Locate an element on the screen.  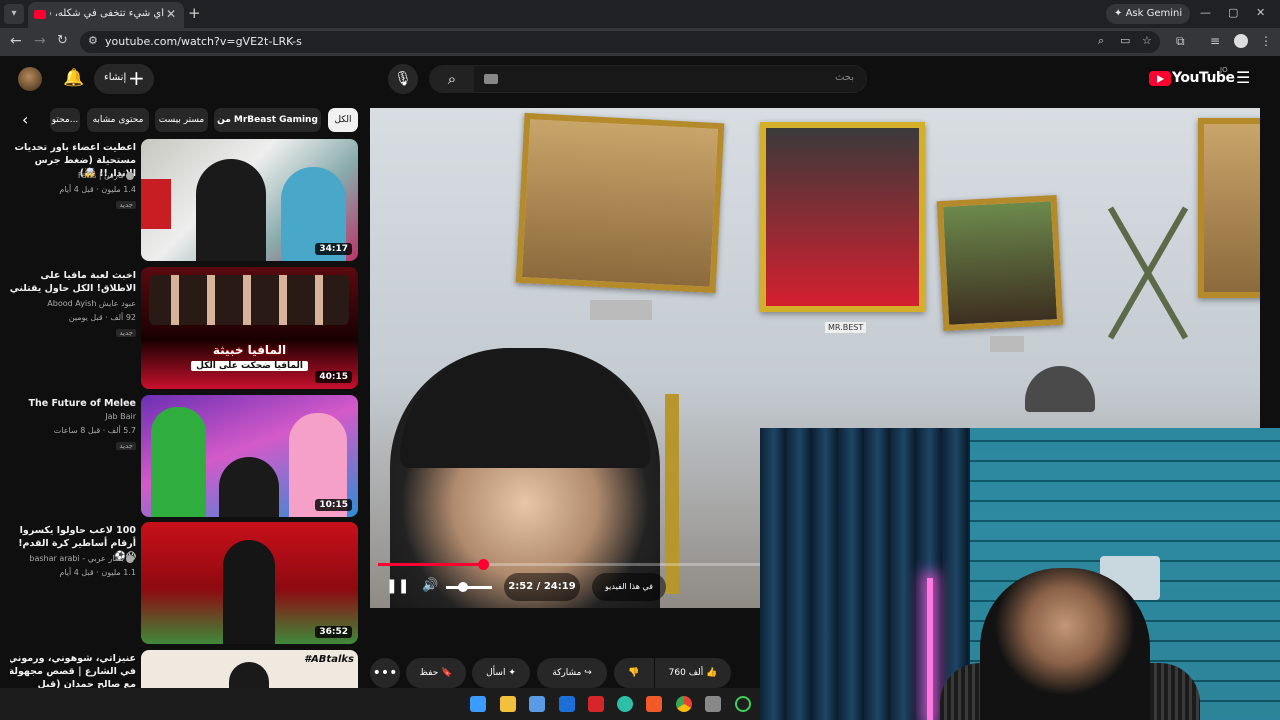
new-badge: جديد is located at coordinates (126, 333).